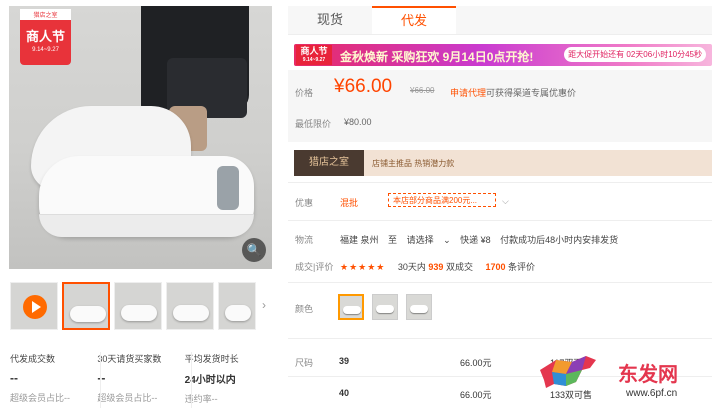 The image size is (720, 414). I want to click on color-options, so click(385, 307).